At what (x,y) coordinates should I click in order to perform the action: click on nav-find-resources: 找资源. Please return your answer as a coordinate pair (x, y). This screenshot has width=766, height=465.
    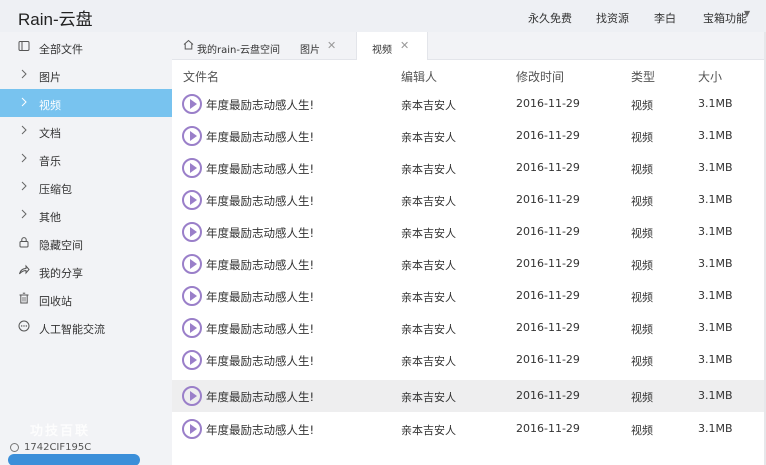
    Looking at the image, I should click on (612, 18).